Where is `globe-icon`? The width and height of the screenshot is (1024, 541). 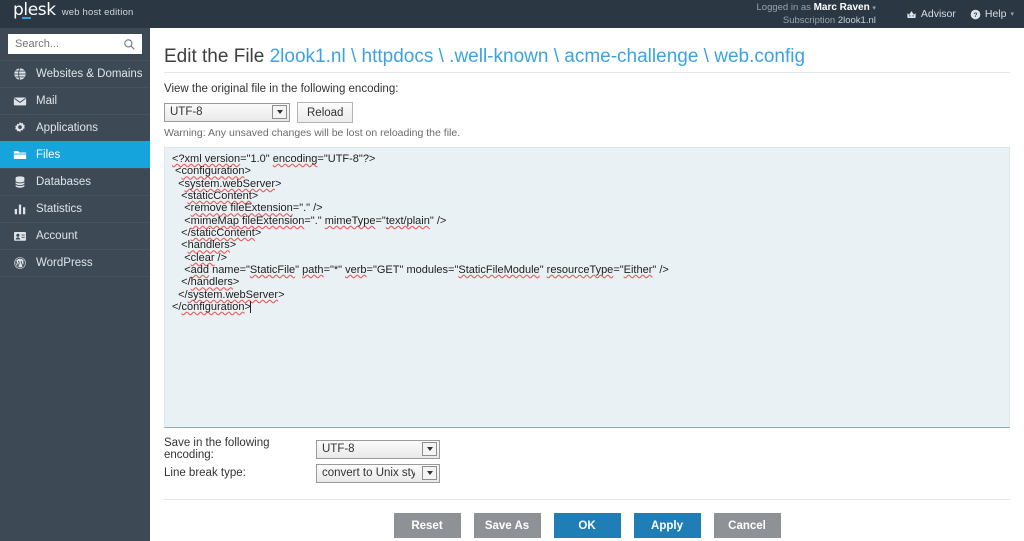 globe-icon is located at coordinates (19, 74).